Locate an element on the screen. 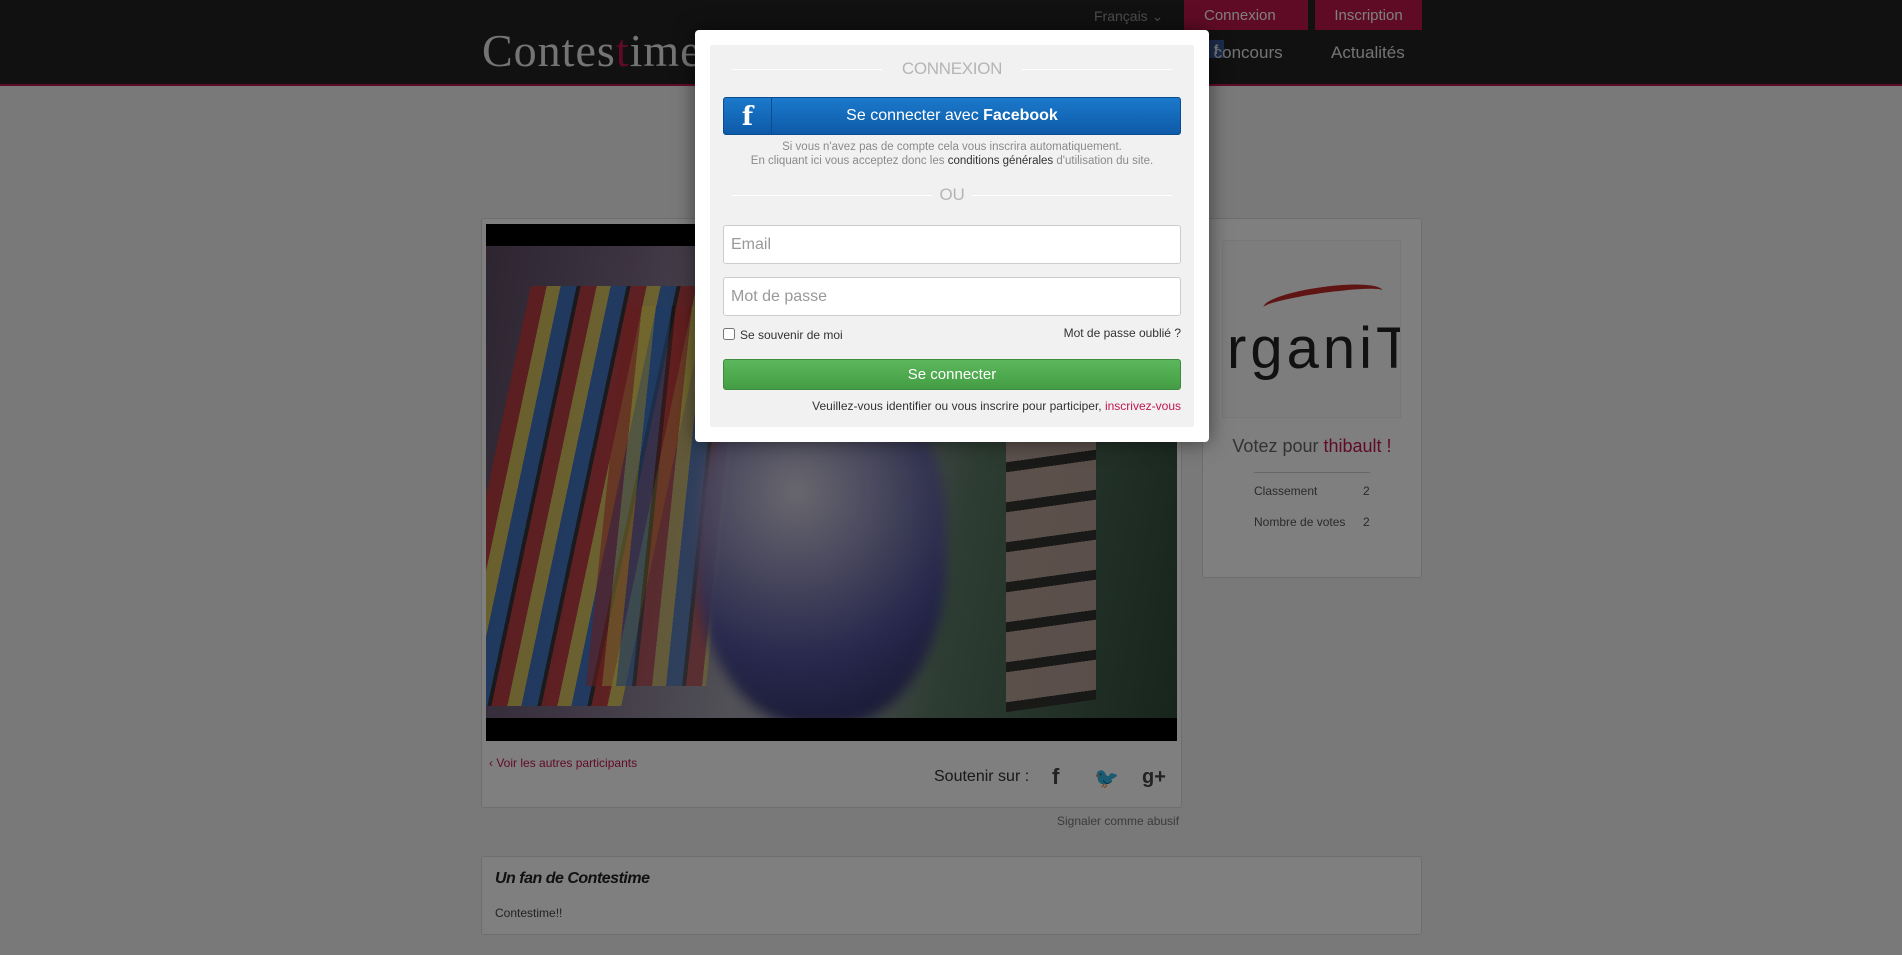 The width and height of the screenshot is (1902, 955). or-separator: OU is located at coordinates (952, 194).